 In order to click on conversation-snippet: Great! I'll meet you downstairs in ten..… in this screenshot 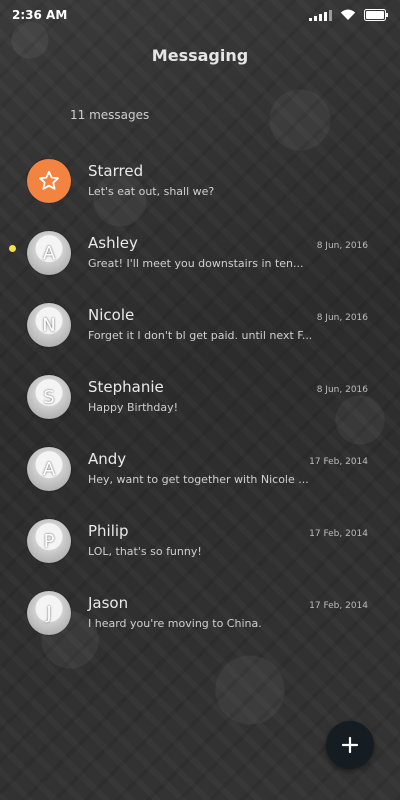, I will do `click(196, 263)`.